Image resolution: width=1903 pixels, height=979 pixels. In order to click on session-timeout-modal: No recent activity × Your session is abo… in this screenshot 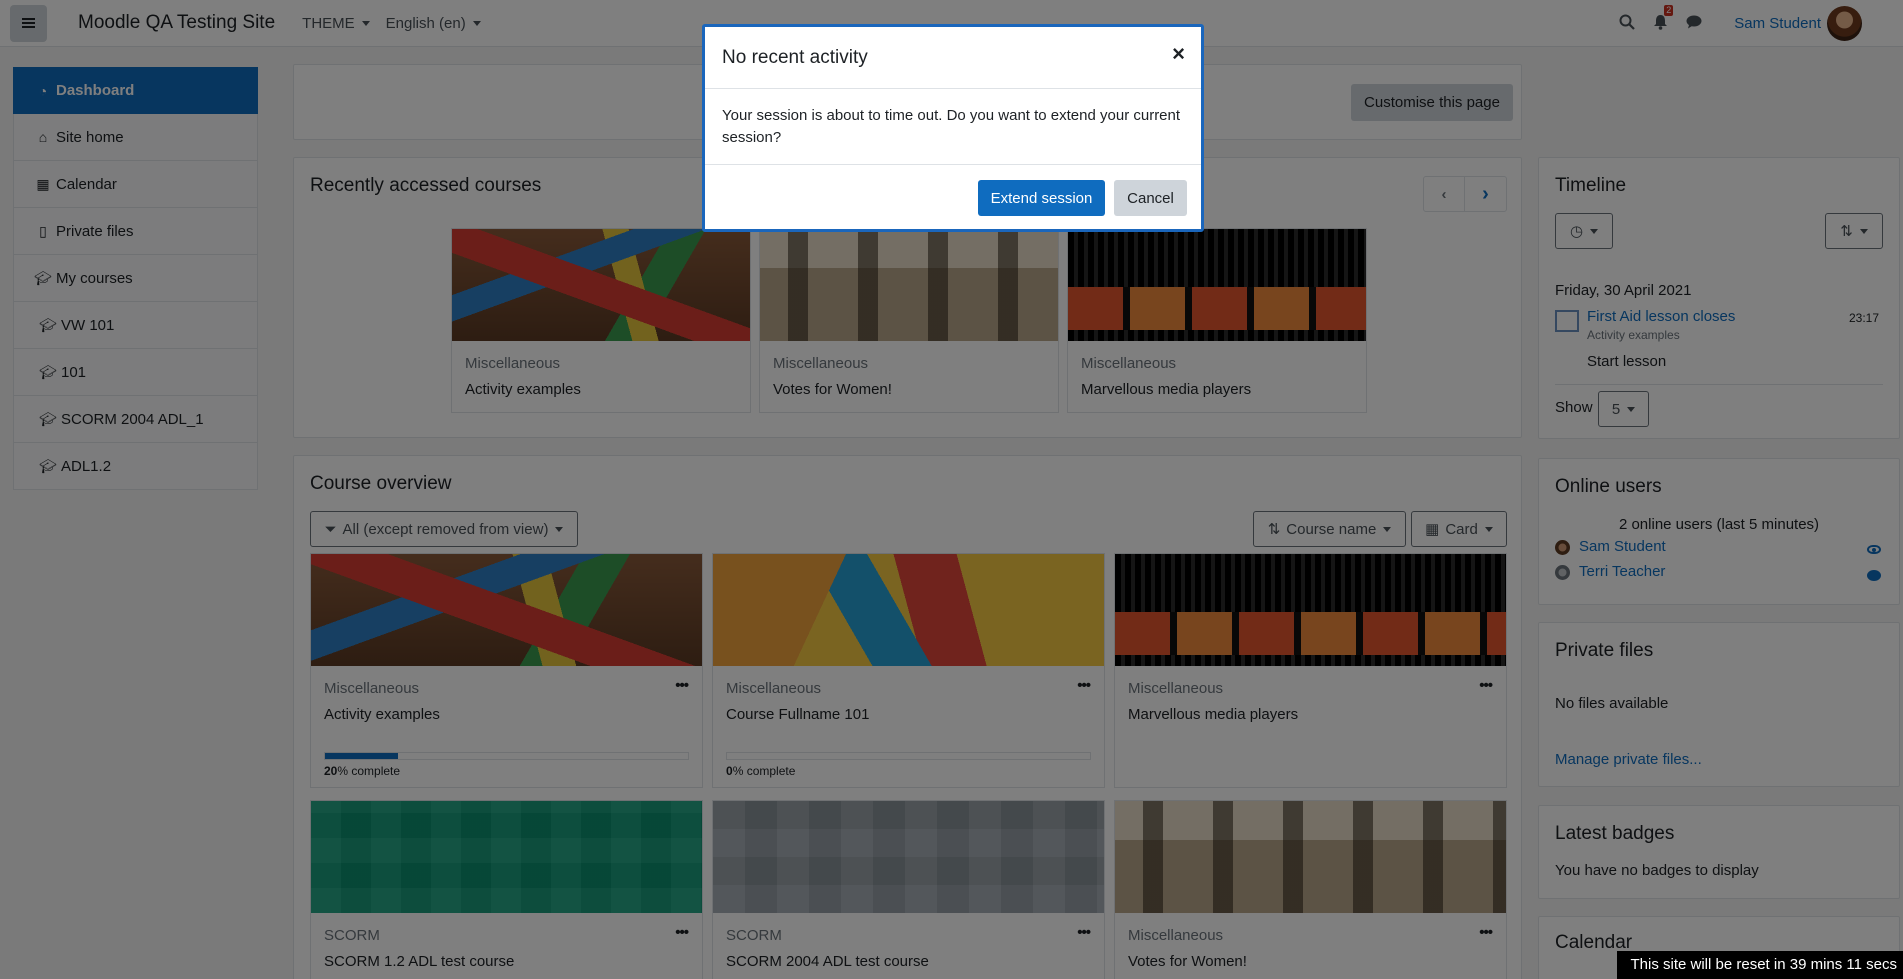, I will do `click(953, 128)`.